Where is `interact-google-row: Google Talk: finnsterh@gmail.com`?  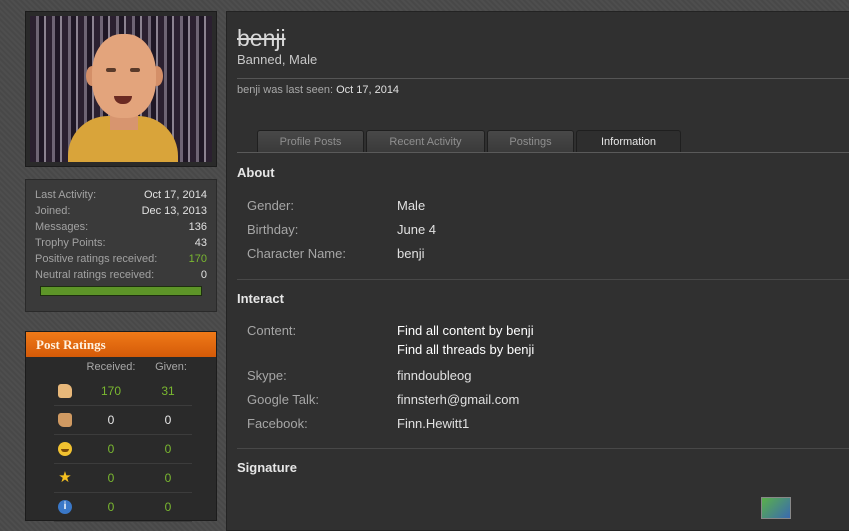 interact-google-row: Google Talk: finnsterh@gmail.com is located at coordinates (390, 400).